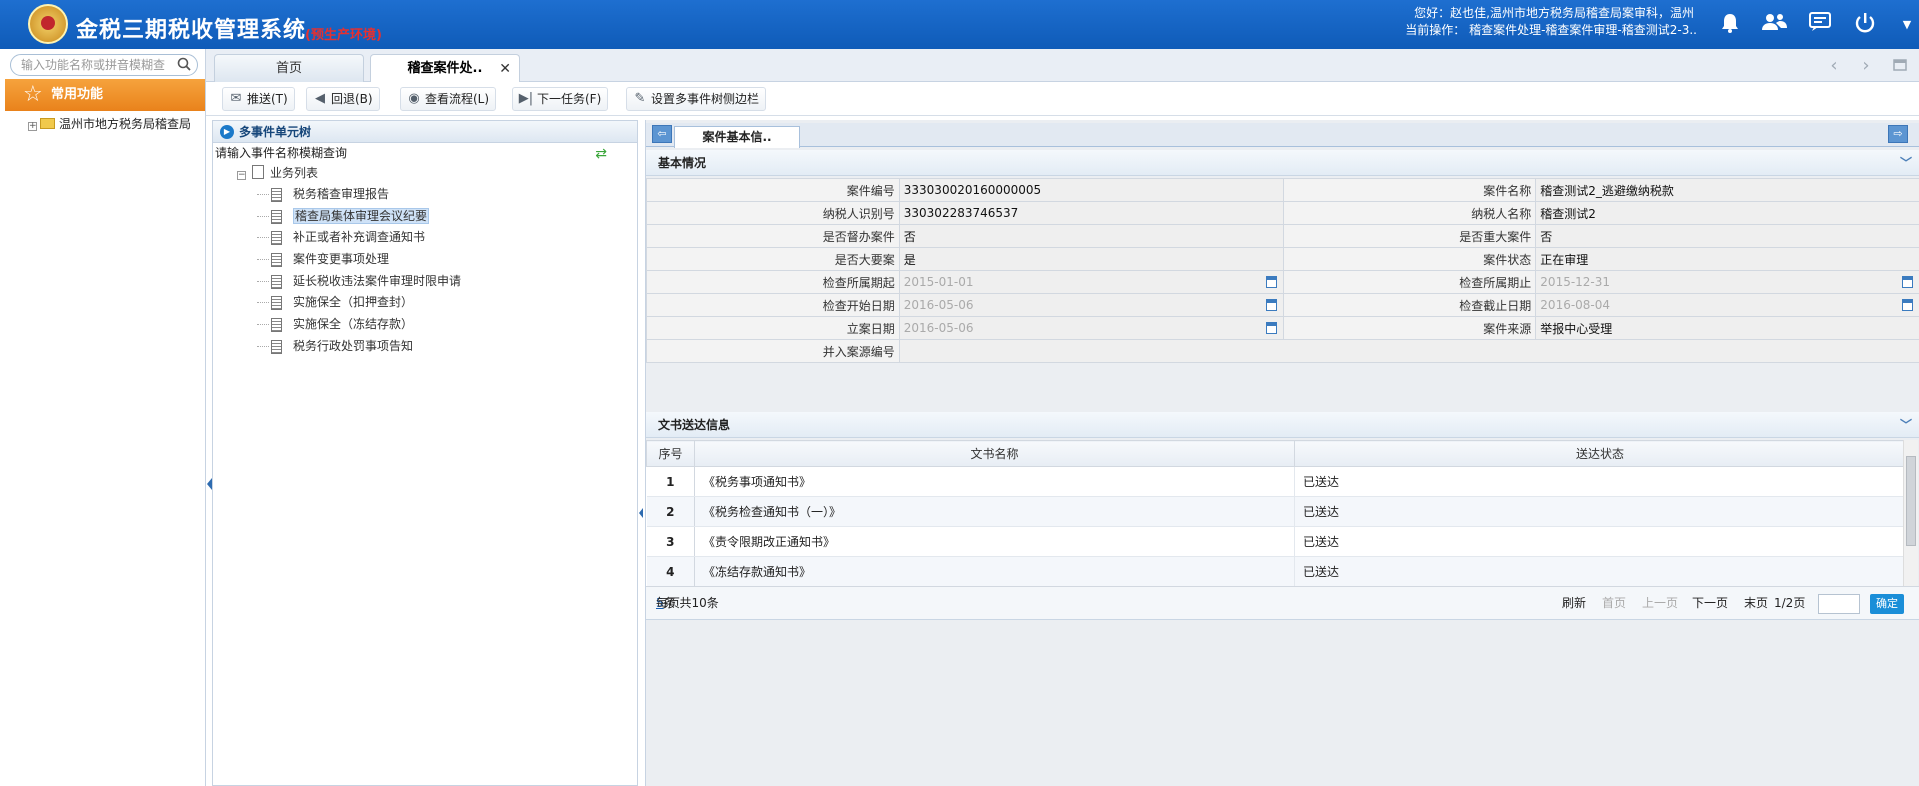 This screenshot has width=1919, height=786. I want to click on case-source-label: 案件来源, so click(1409, 328).